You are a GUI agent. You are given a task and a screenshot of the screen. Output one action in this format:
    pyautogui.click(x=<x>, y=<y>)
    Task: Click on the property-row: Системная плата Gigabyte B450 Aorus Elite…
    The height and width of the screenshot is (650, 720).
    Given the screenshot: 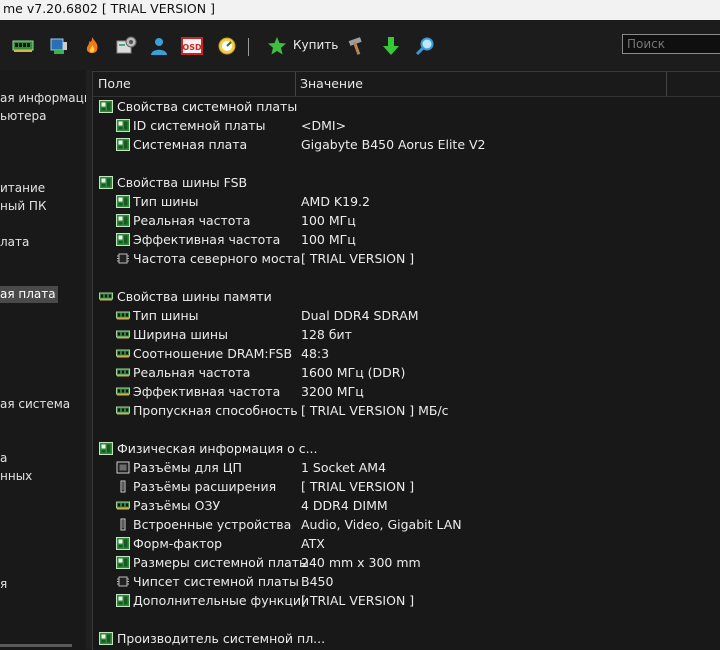 What is the action you would take?
    pyautogui.click(x=403, y=144)
    